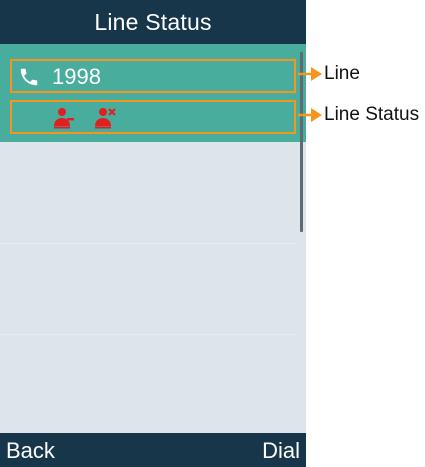 This screenshot has width=425, height=467. I want to click on line-status-row, so click(153, 117).